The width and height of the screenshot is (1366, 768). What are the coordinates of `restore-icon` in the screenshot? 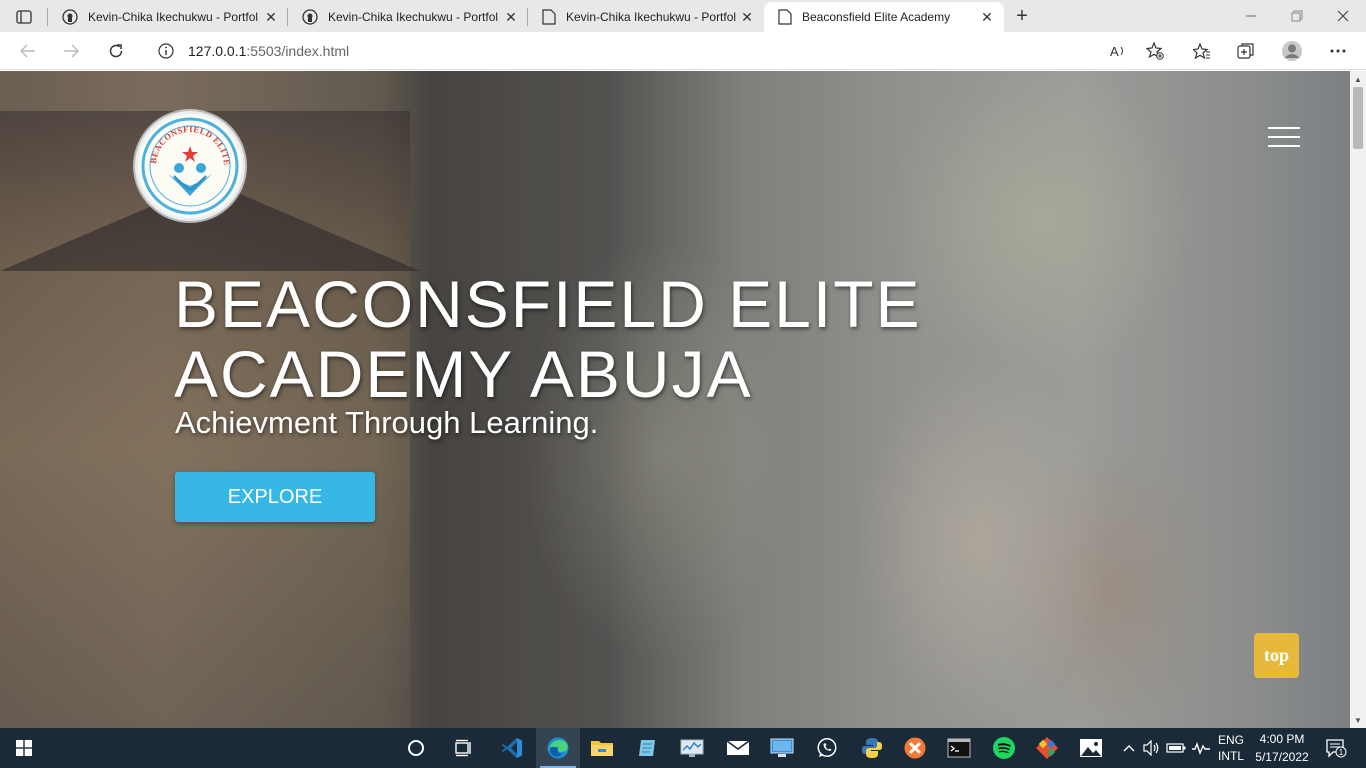 It's located at (1297, 16).